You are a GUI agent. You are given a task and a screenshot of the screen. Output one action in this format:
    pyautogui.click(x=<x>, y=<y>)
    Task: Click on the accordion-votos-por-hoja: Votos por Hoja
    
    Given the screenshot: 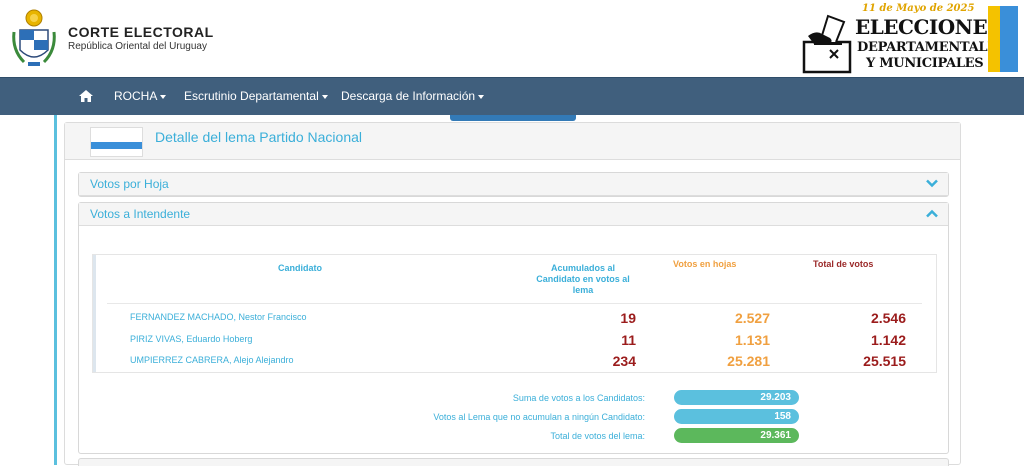 What is the action you would take?
    pyautogui.click(x=513, y=184)
    